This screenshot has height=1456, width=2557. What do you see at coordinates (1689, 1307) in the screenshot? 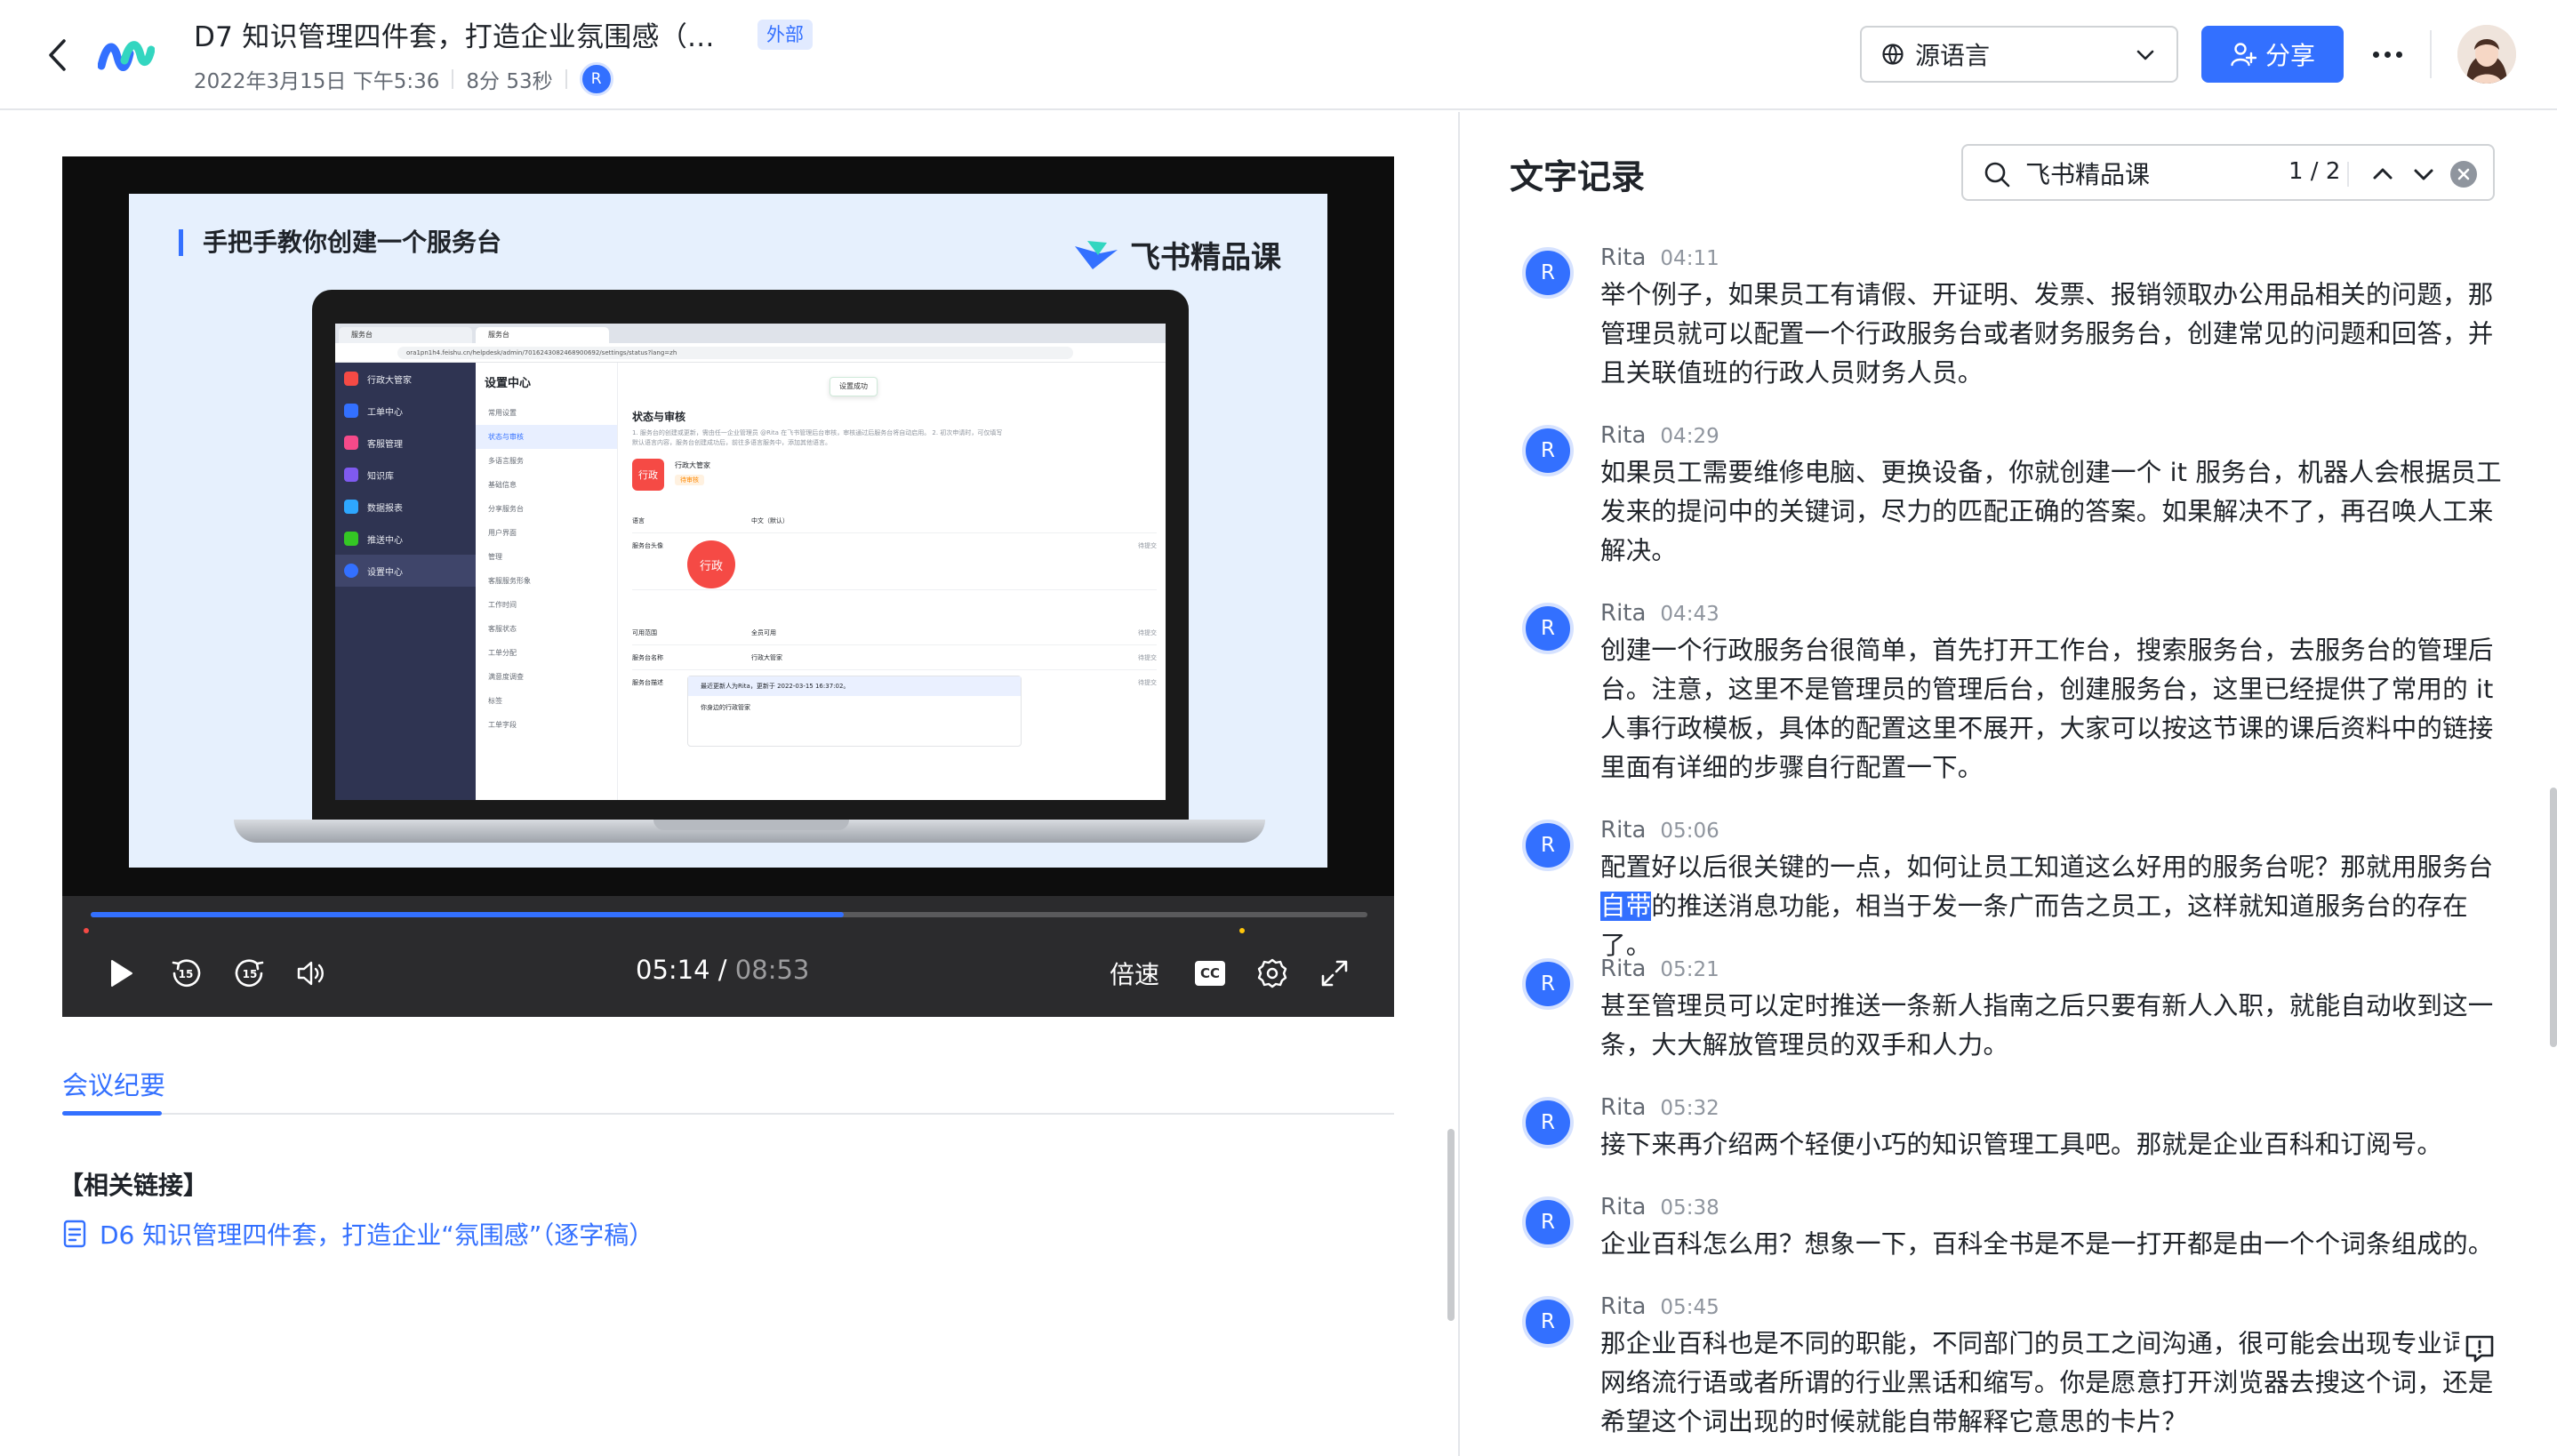
I see `entry-timestamp: 05:45` at bounding box center [1689, 1307].